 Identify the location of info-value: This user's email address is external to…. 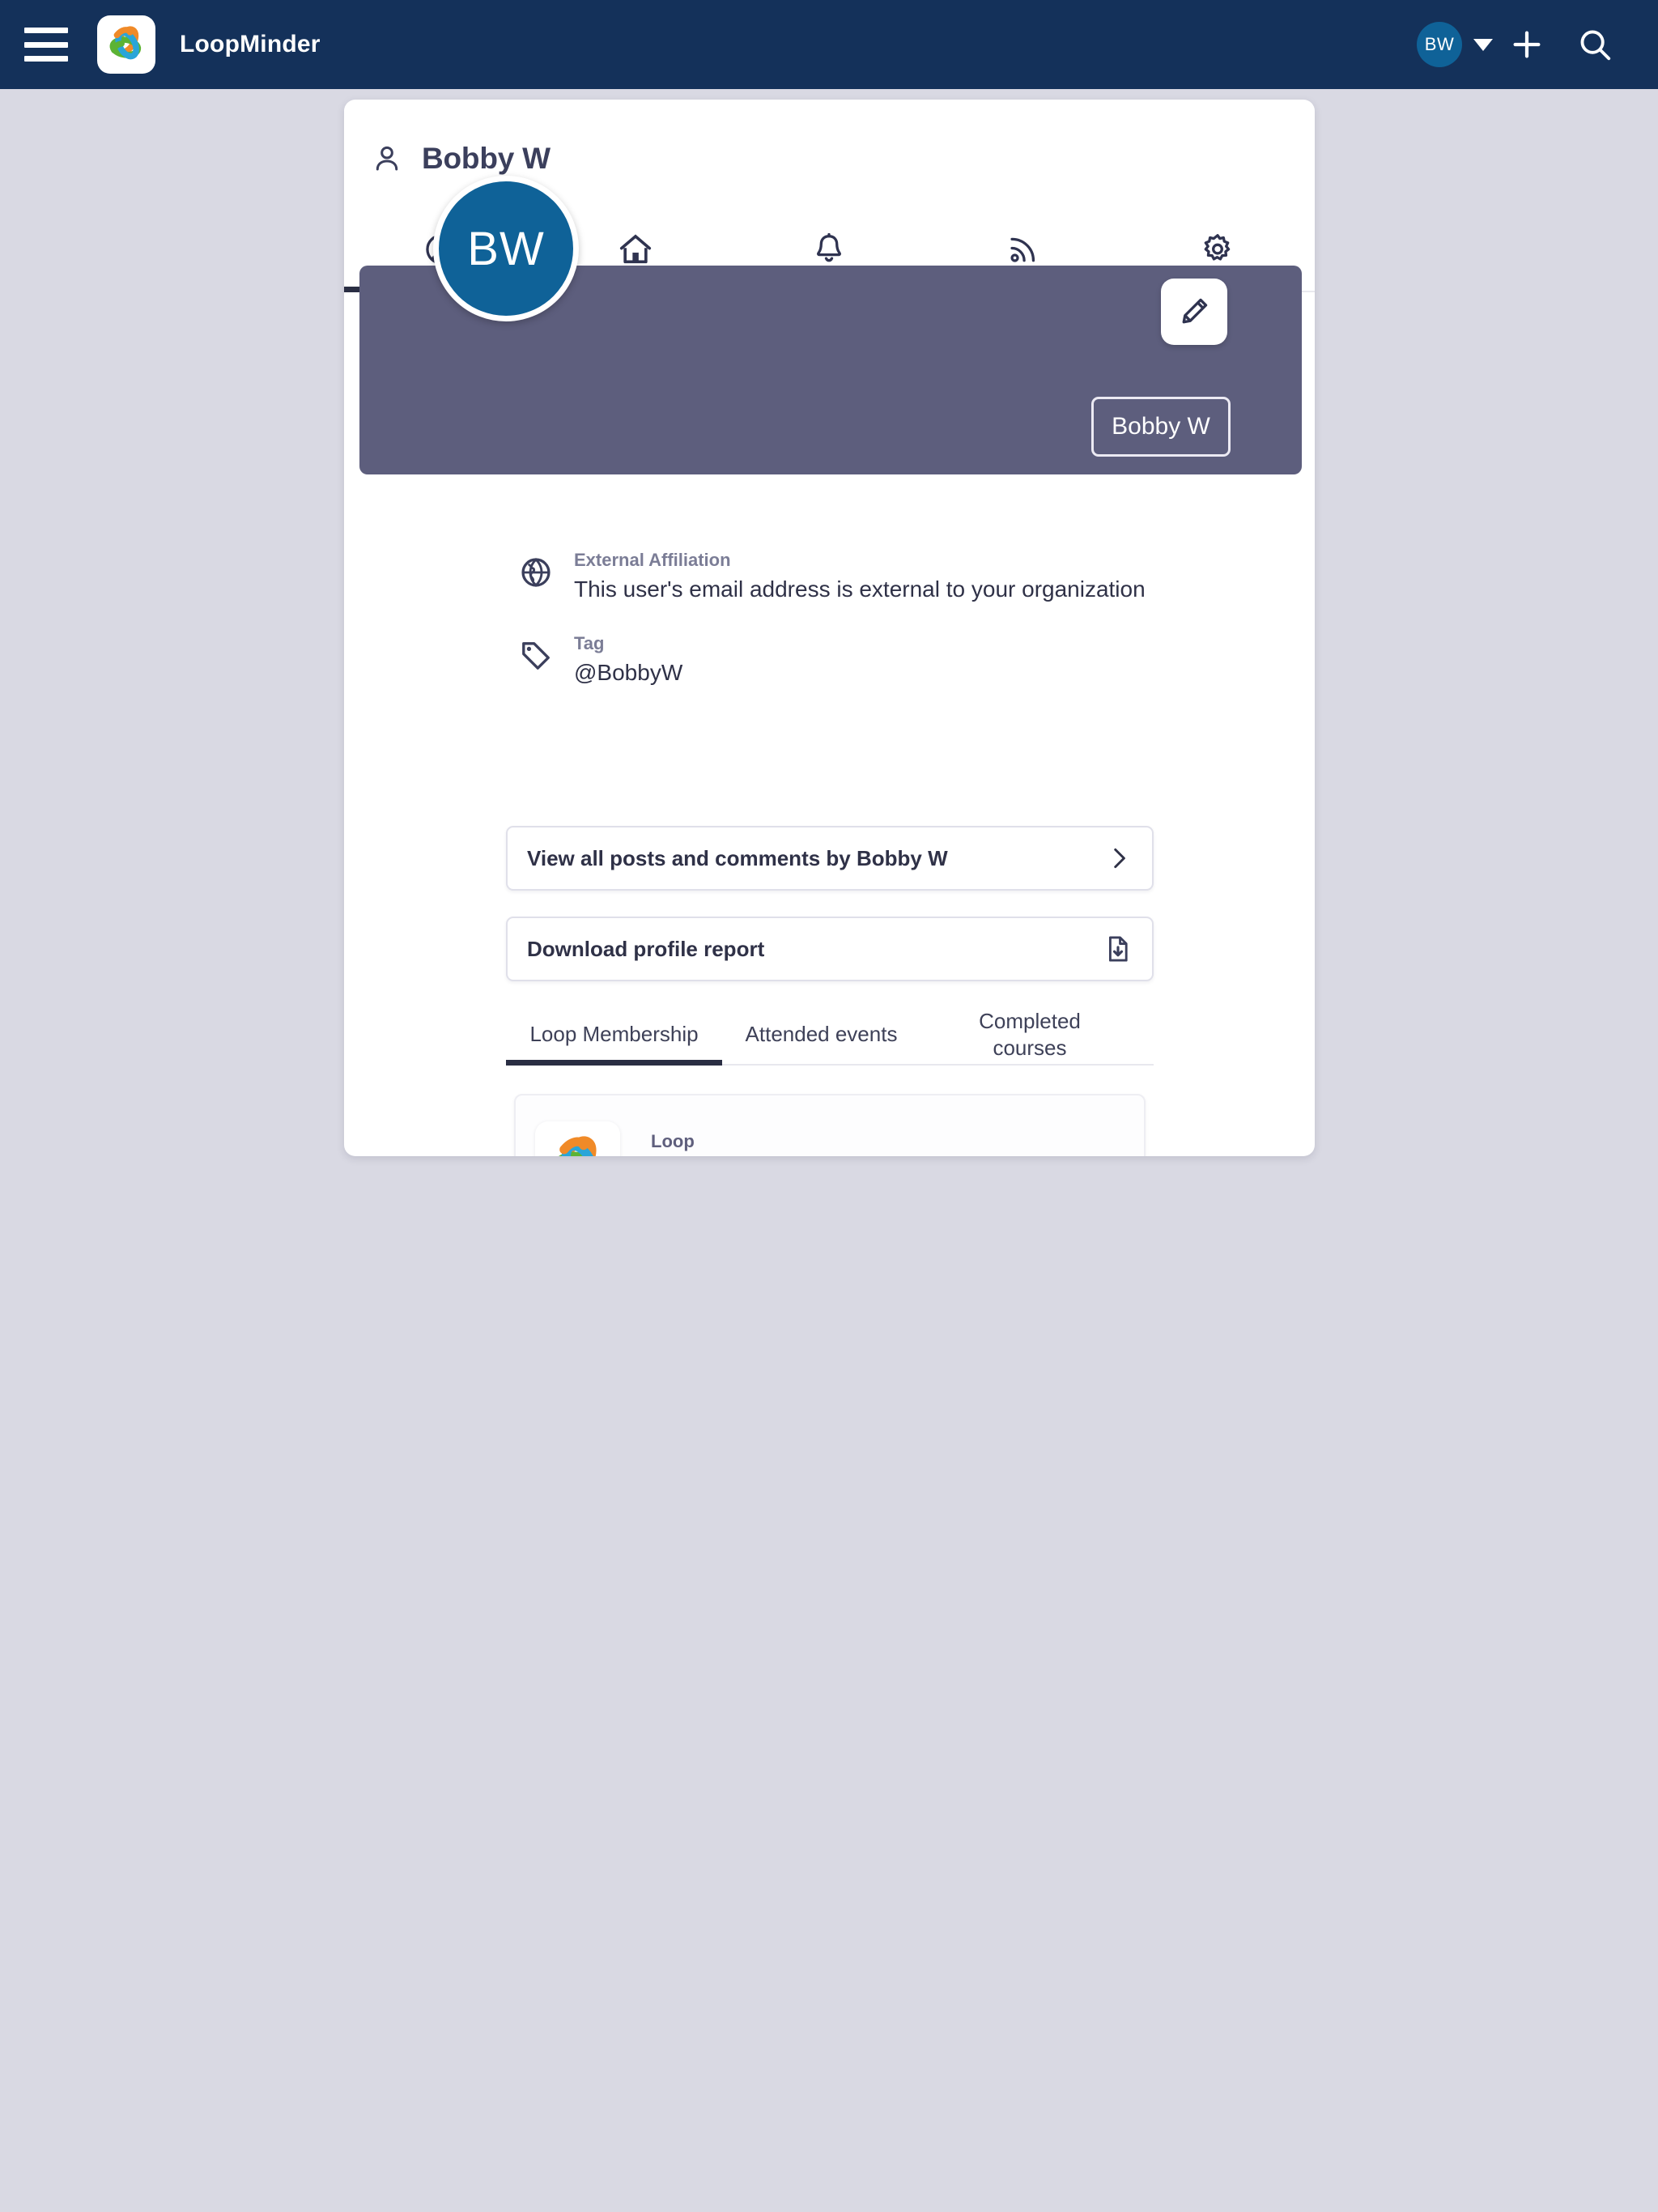
(860, 589).